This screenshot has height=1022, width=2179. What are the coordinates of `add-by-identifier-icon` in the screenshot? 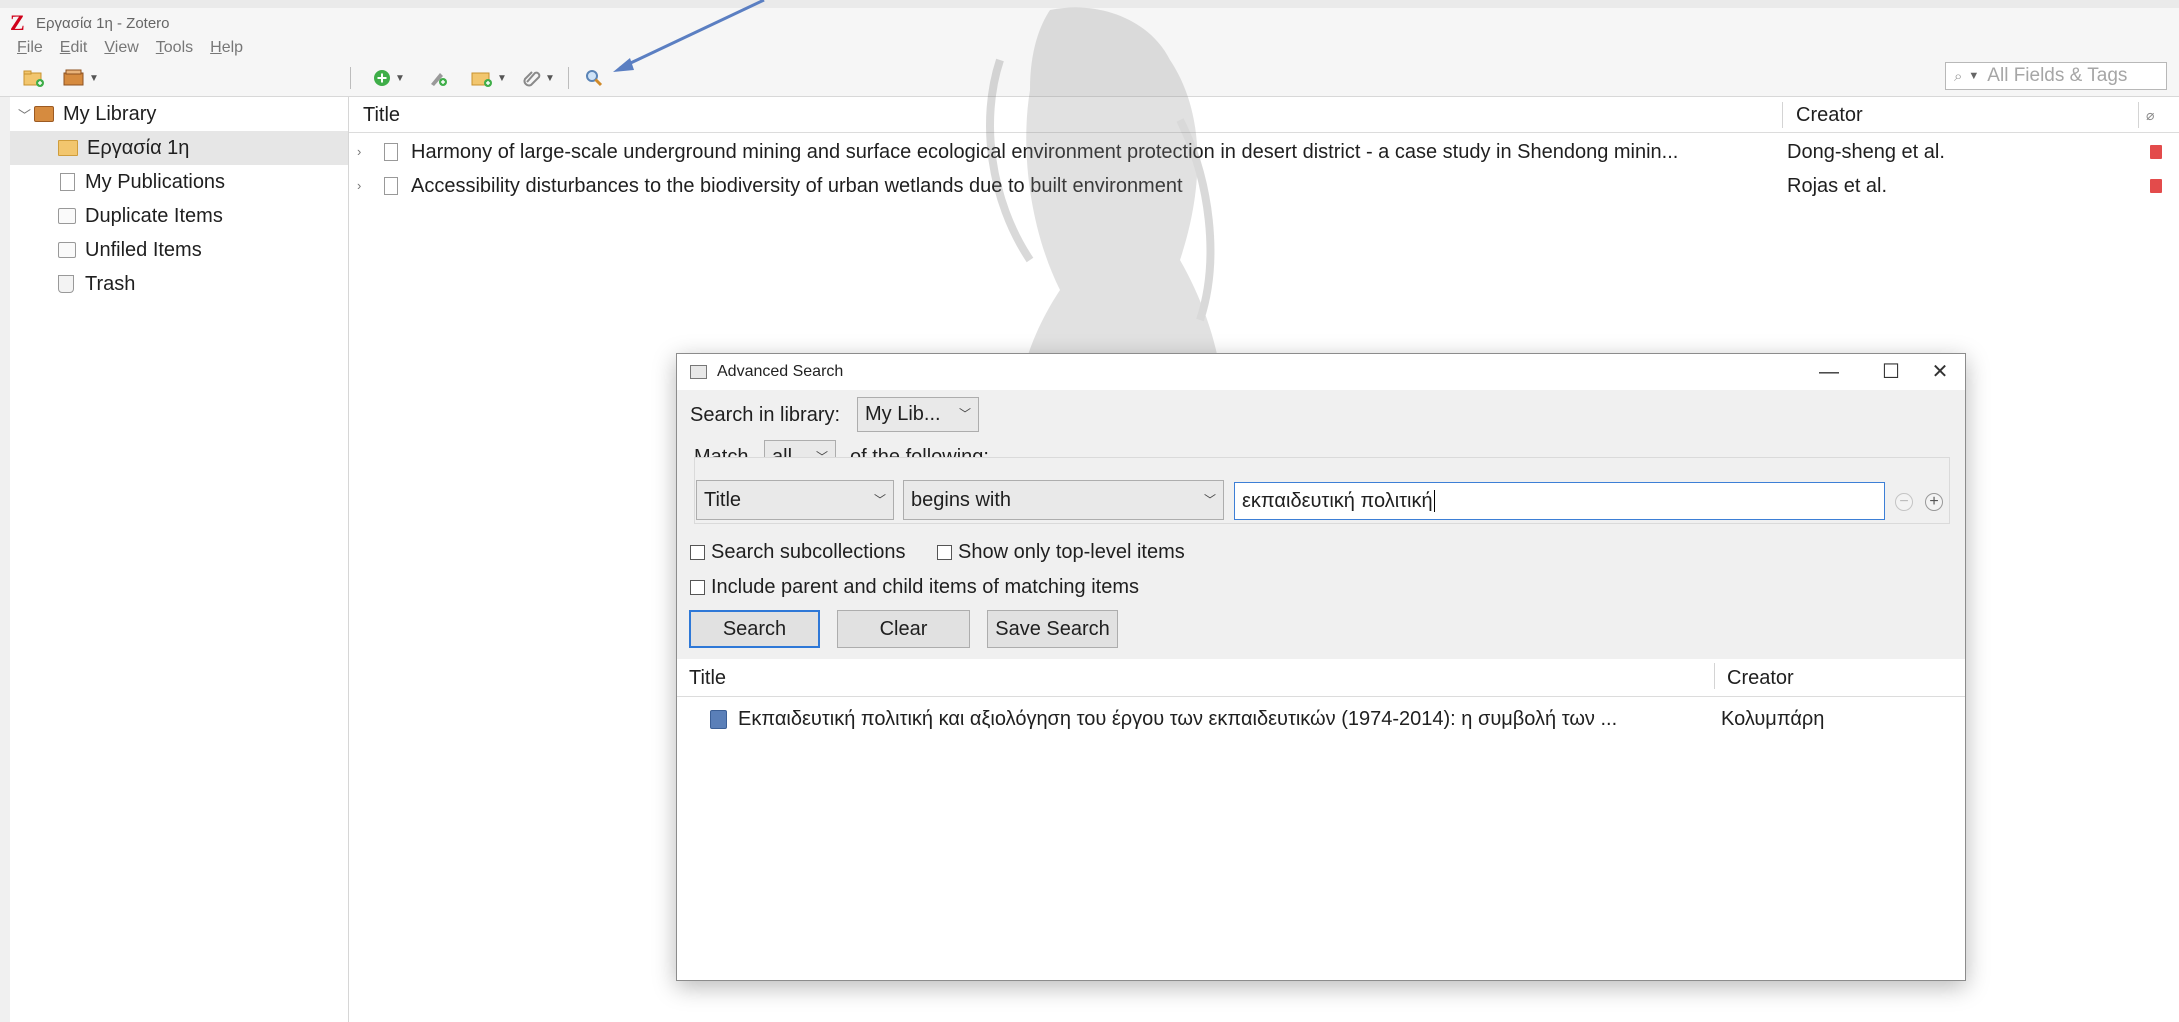 It's located at (439, 79).